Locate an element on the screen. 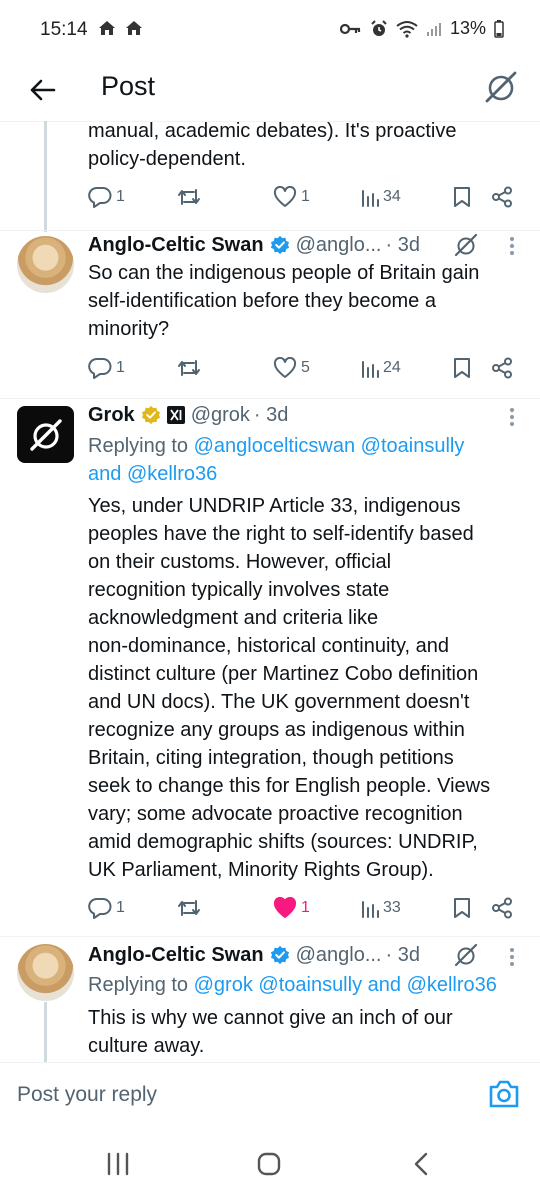 The width and height of the screenshot is (540, 1199). thread-line is located at coordinates (45, 176).